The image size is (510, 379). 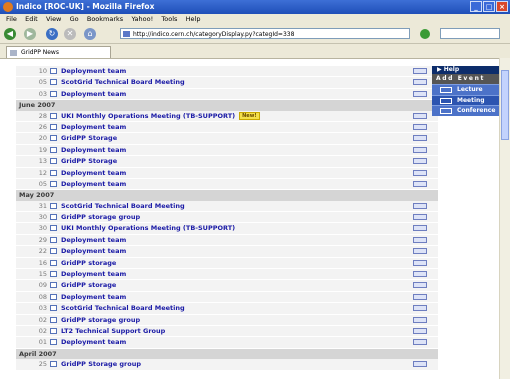 What do you see at coordinates (227, 150) in the screenshot?
I see `event-row: 19 Deployment team` at bounding box center [227, 150].